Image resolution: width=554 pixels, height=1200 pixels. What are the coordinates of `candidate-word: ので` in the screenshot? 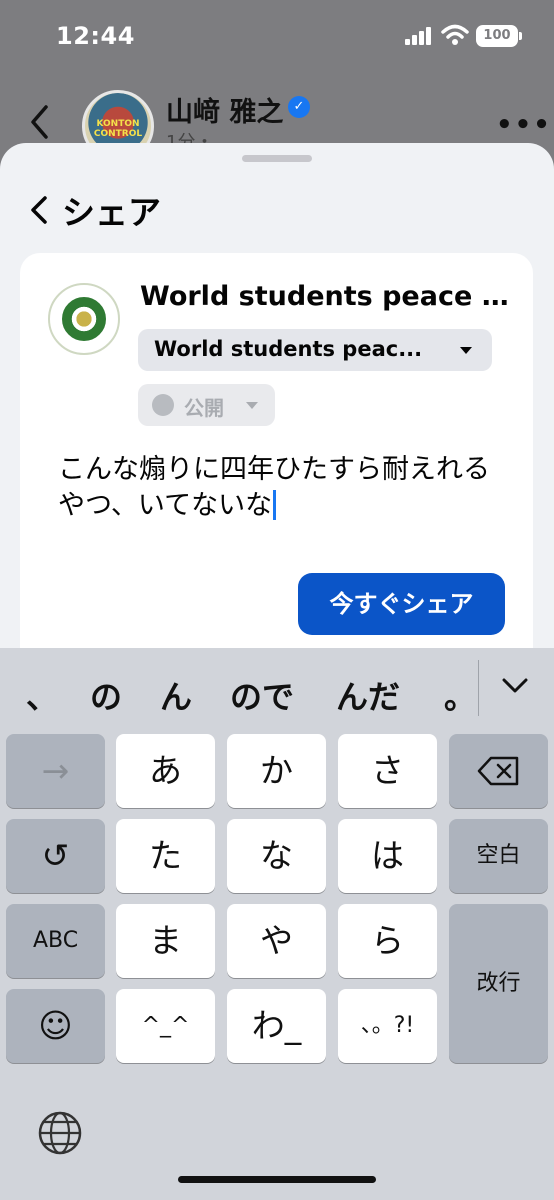 It's located at (262, 695).